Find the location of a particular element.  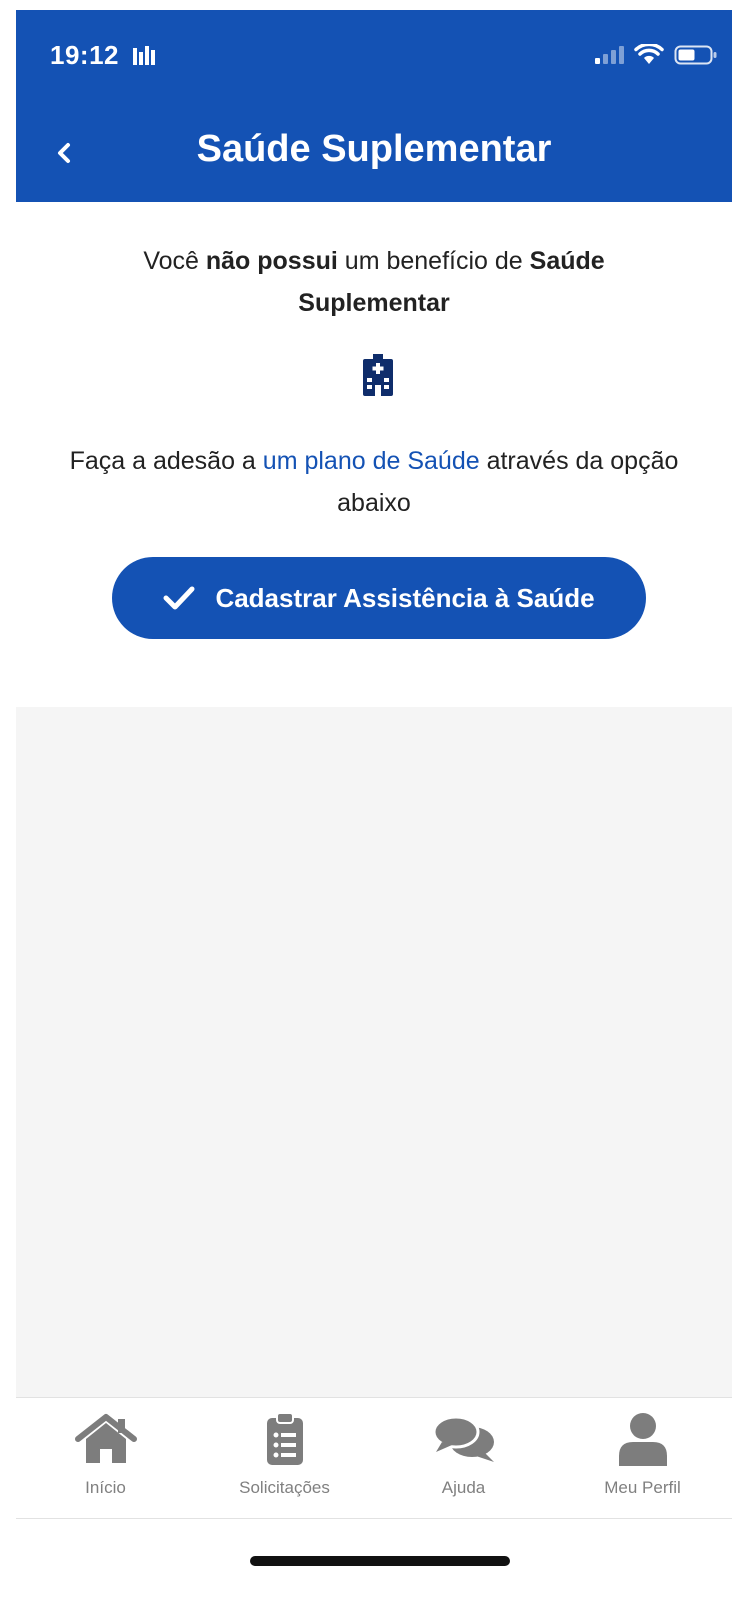

tab-solicitacoes: Solicitações is located at coordinates (284, 1458).